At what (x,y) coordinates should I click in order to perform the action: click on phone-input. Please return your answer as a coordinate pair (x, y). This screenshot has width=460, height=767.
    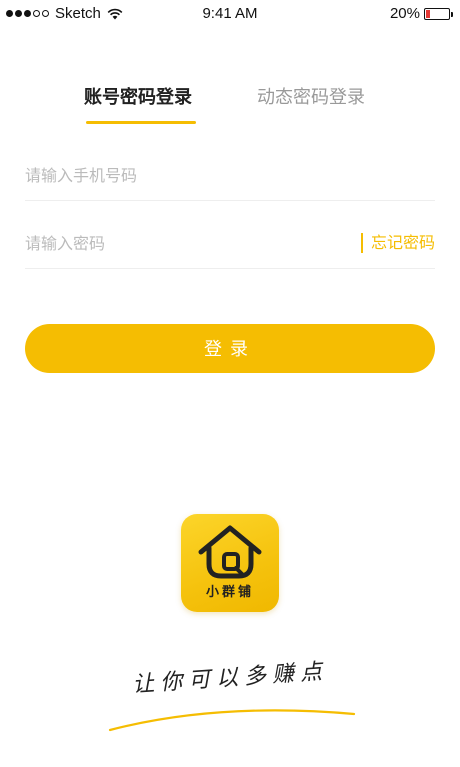
    Looking at the image, I should click on (175, 175).